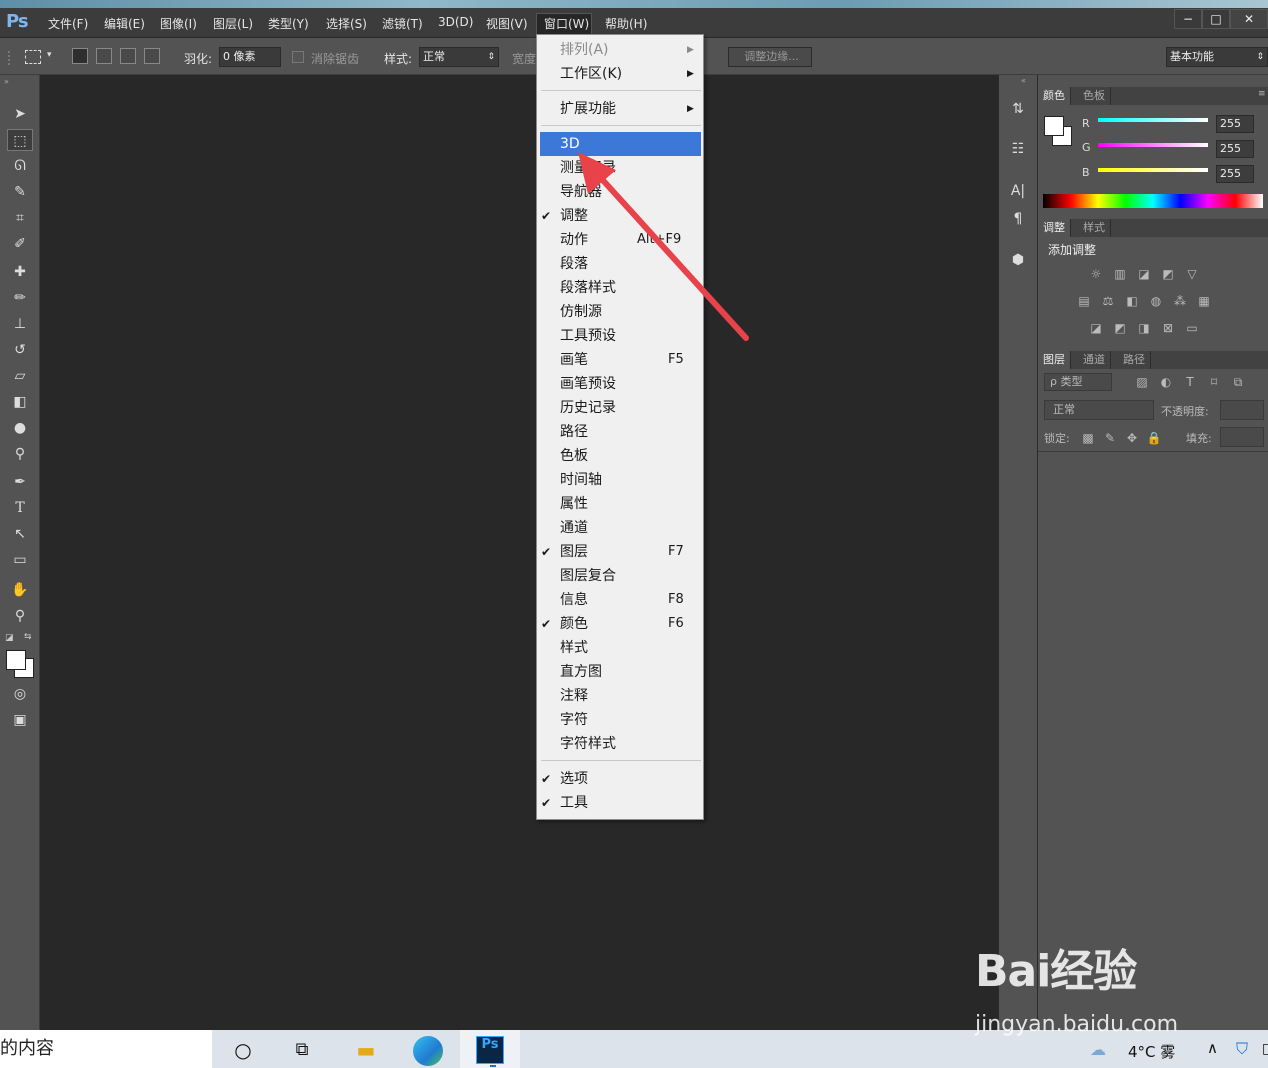 This screenshot has height=1068, width=1268. What do you see at coordinates (428, 1051) in the screenshot?
I see `edge-icon` at bounding box center [428, 1051].